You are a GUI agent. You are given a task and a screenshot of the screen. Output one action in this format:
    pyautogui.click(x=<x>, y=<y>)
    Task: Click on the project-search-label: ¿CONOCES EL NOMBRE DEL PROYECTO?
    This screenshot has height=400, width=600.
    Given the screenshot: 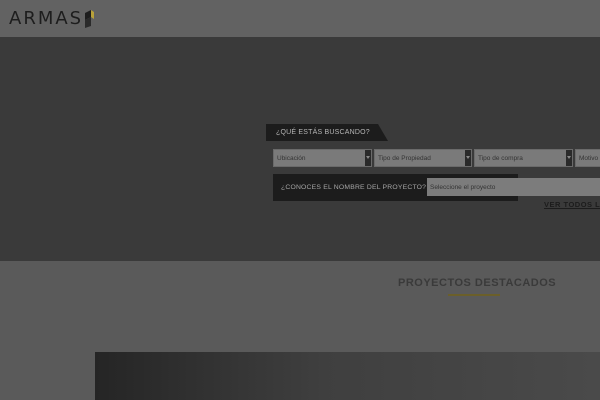 What is the action you would take?
    pyautogui.click(x=354, y=187)
    